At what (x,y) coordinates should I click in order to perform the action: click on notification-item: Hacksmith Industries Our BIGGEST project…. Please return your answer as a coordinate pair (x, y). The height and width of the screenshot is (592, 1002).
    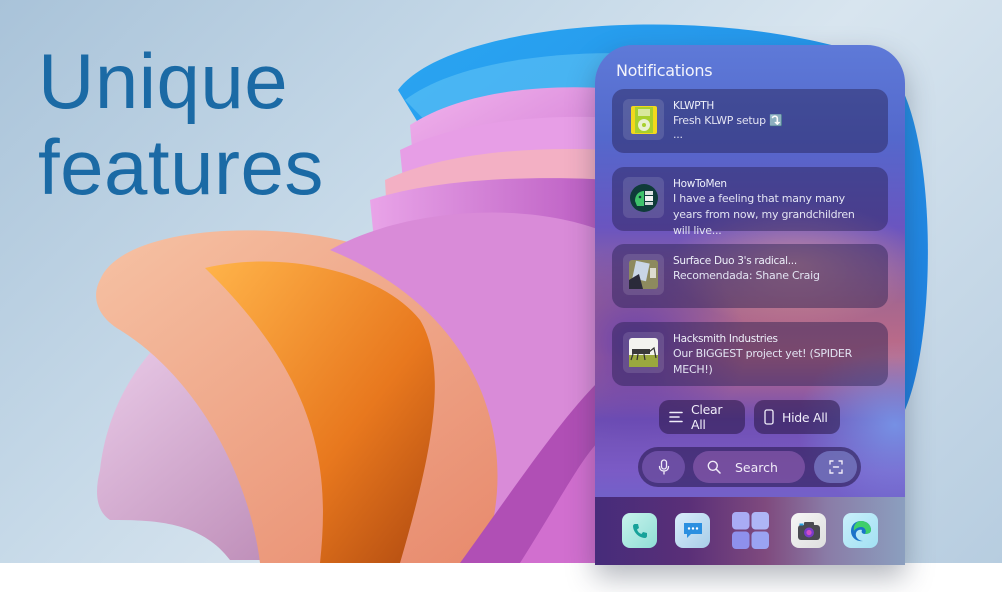
    Looking at the image, I should click on (750, 354).